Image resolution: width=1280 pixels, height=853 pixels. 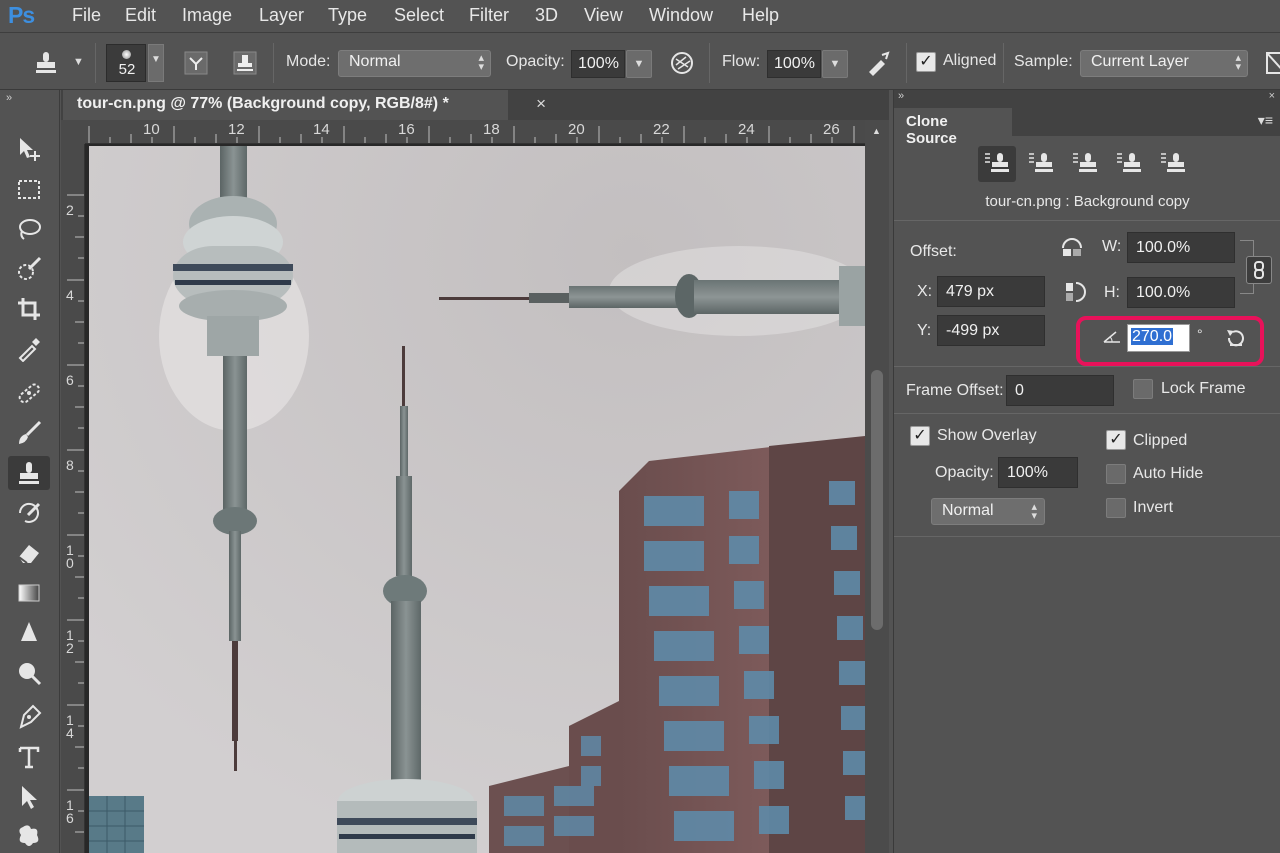 What do you see at coordinates (73, 132) in the screenshot?
I see `ruler-origin` at bounding box center [73, 132].